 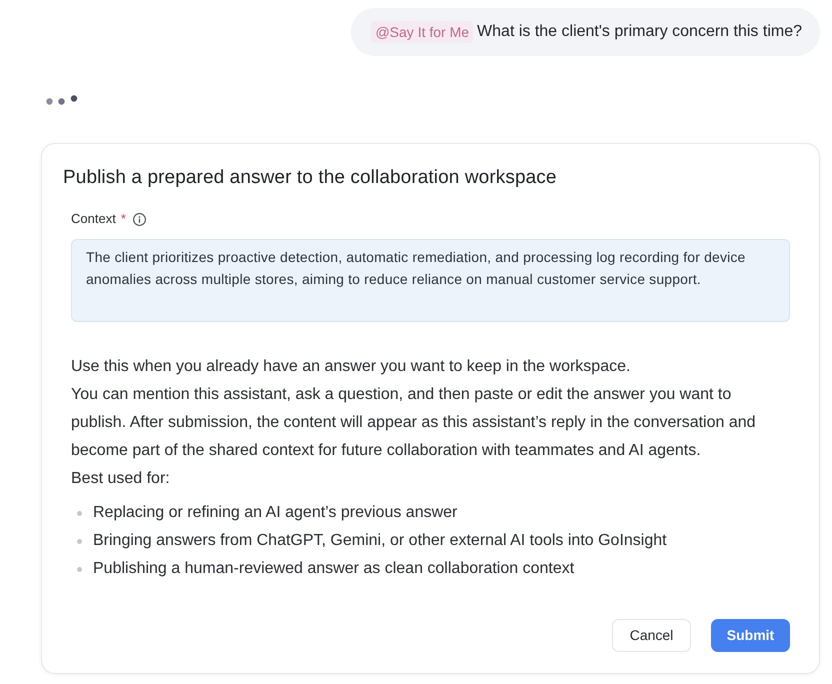 I want to click on submit-button: Submit, so click(x=750, y=635).